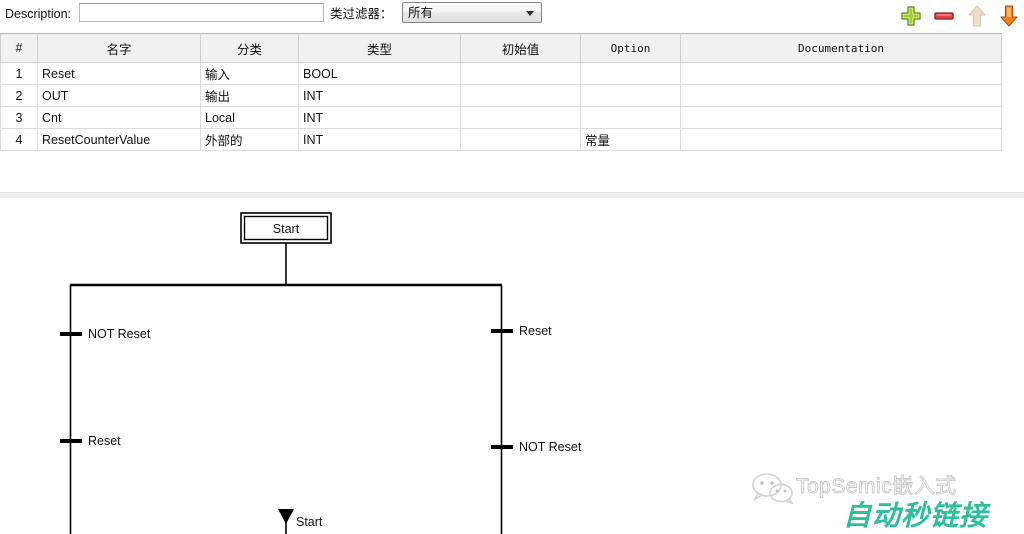 Image resolution: width=1024 pixels, height=534 pixels. What do you see at coordinates (19, 48) in the screenshot?
I see `column-header-index: #` at bounding box center [19, 48].